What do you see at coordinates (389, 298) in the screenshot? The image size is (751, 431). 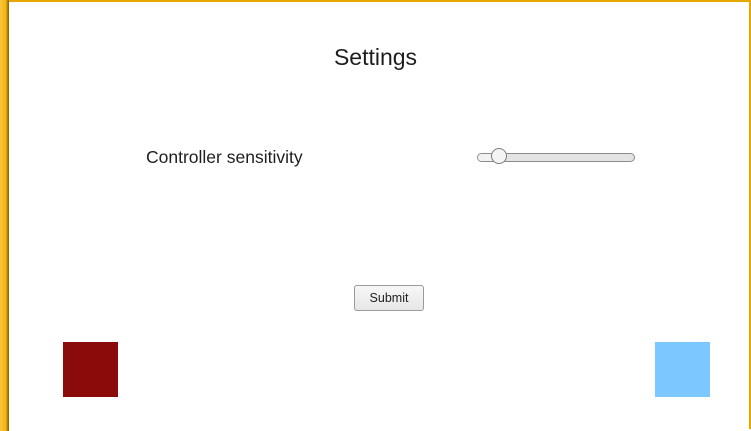 I see `submit-button: Submit` at bounding box center [389, 298].